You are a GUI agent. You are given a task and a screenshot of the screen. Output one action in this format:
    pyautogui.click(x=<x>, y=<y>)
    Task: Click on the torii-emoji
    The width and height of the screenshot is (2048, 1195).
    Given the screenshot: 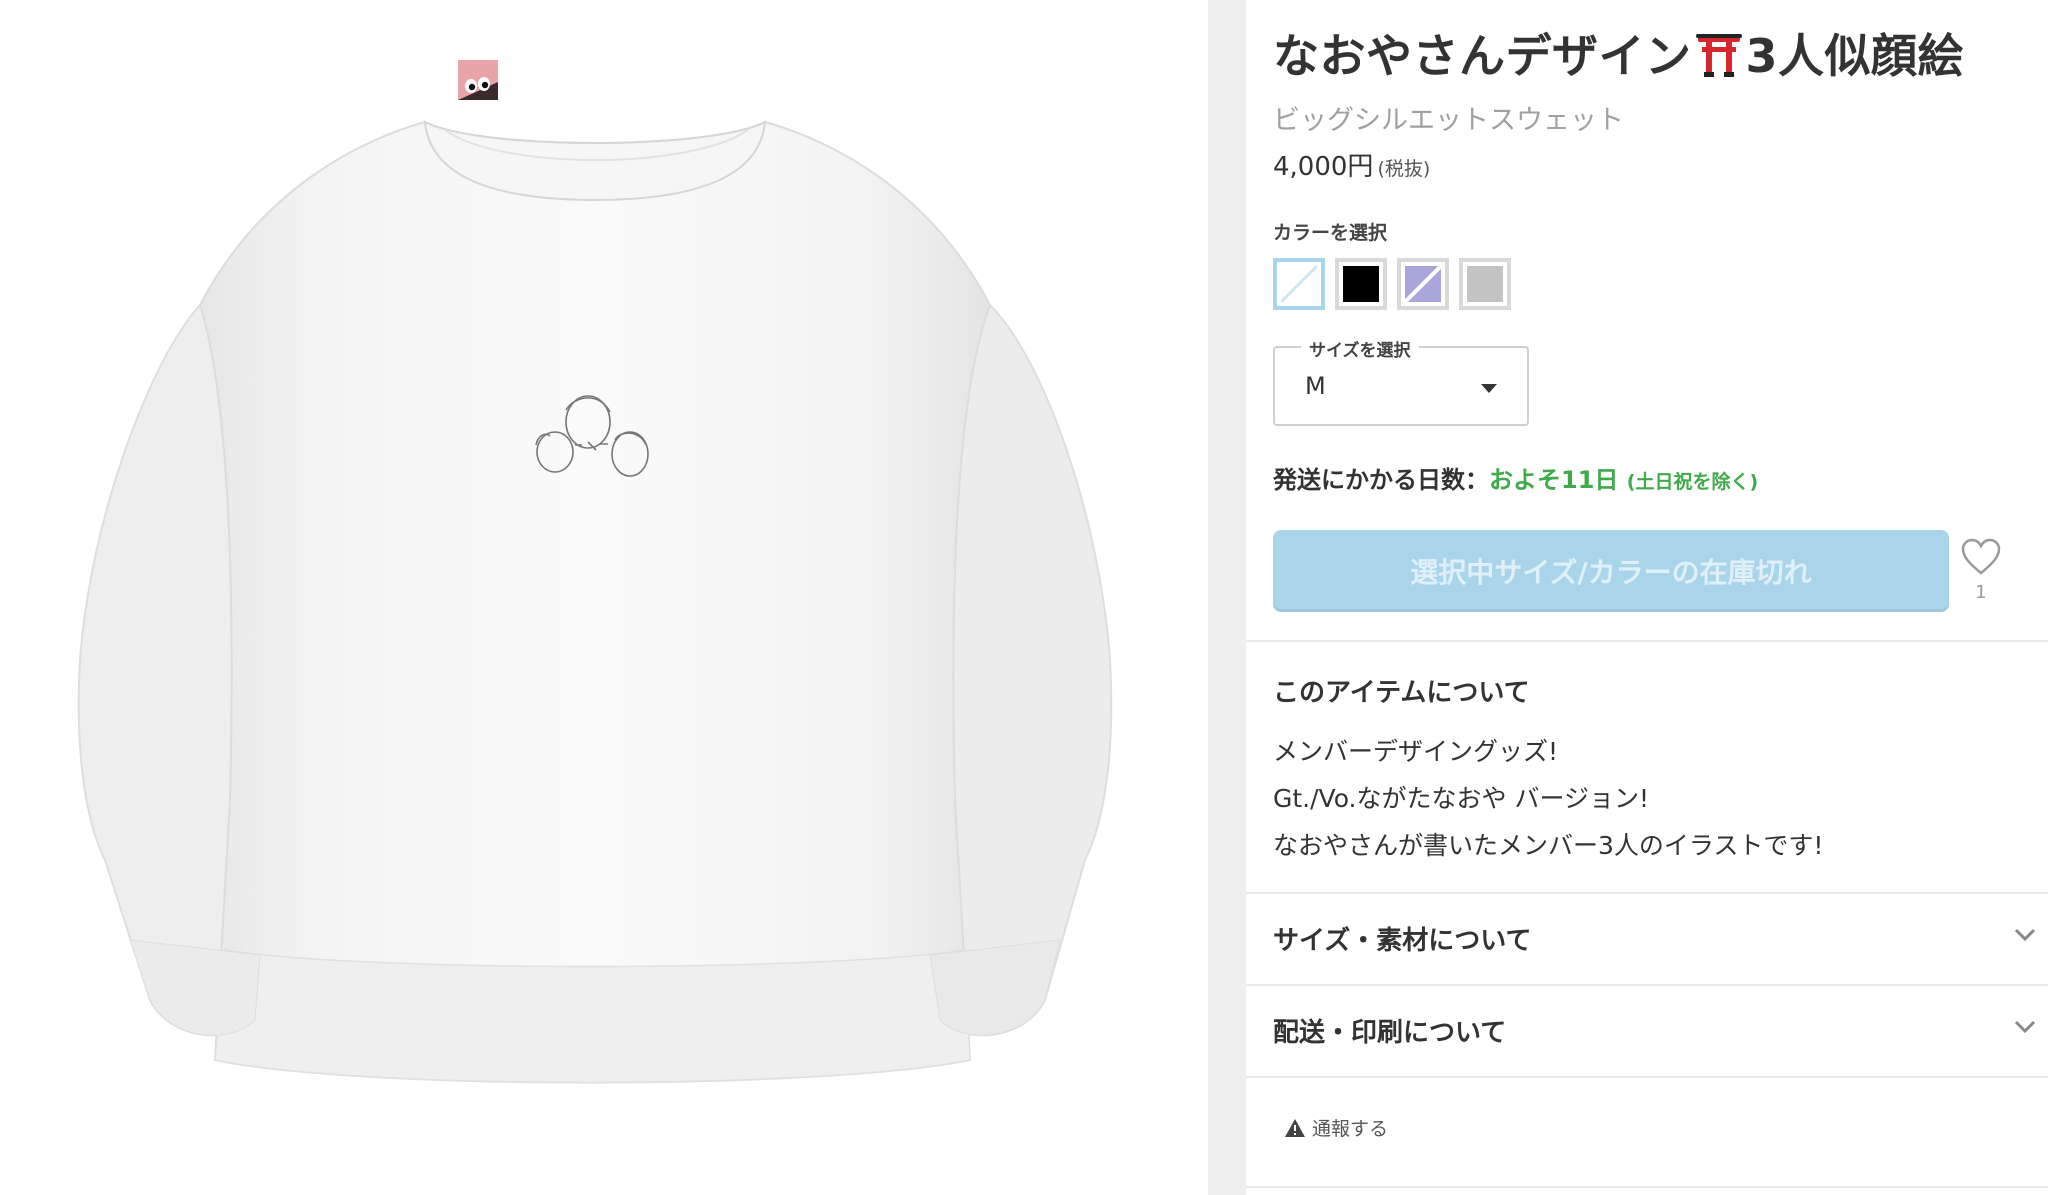 What is the action you would take?
    pyautogui.click(x=1718, y=55)
    